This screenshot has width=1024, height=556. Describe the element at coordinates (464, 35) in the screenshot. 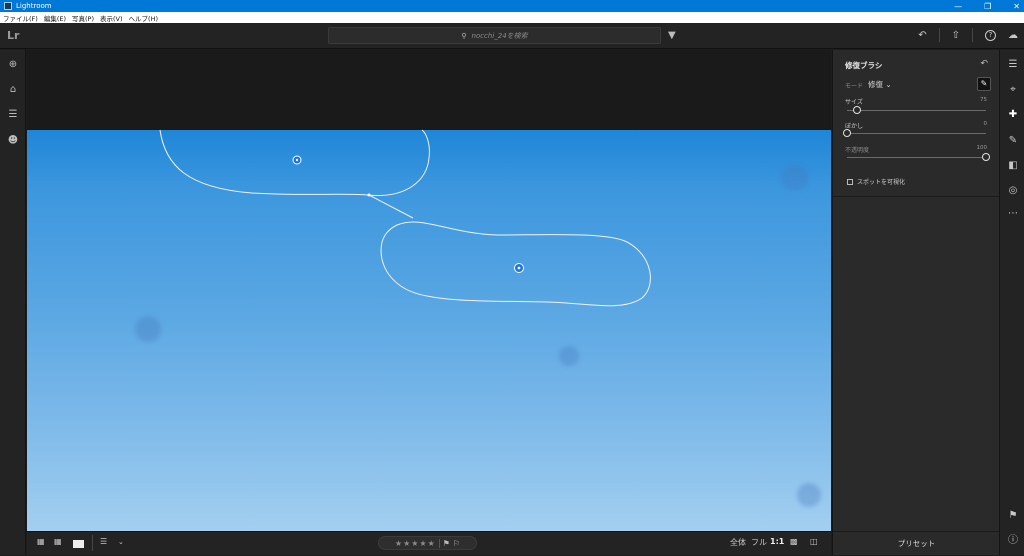

I see `search-icon: ⚲` at that location.